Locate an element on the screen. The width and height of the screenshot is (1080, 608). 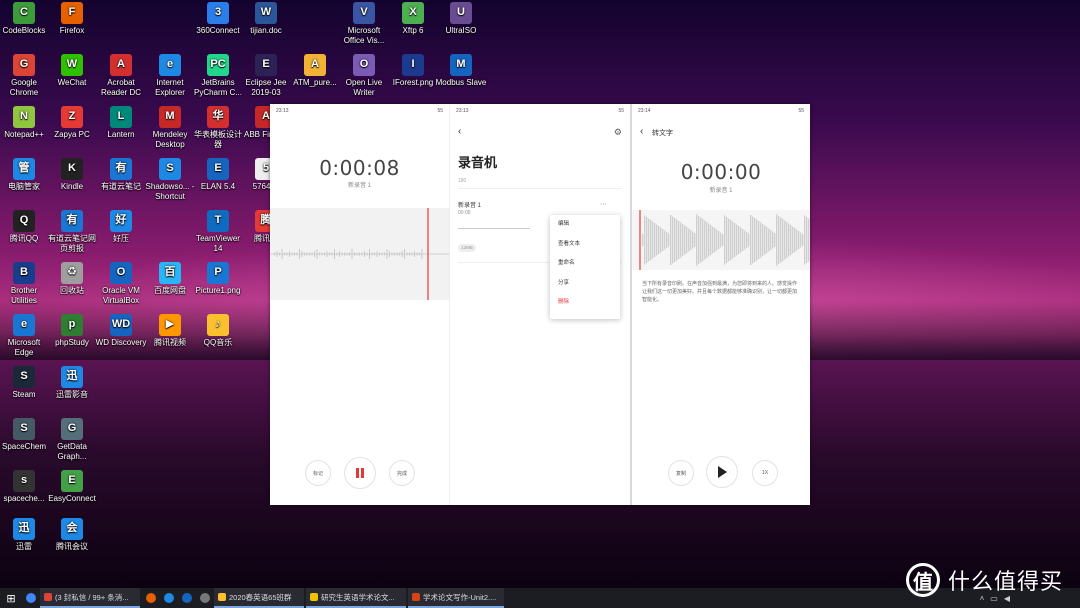
desktop-icon: 迅迅雷 is located at coordinates (25, 535).